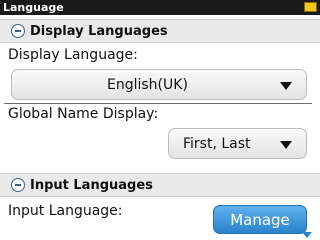  What do you see at coordinates (160, 7) in the screenshot?
I see `title-bar: Language` at bounding box center [160, 7].